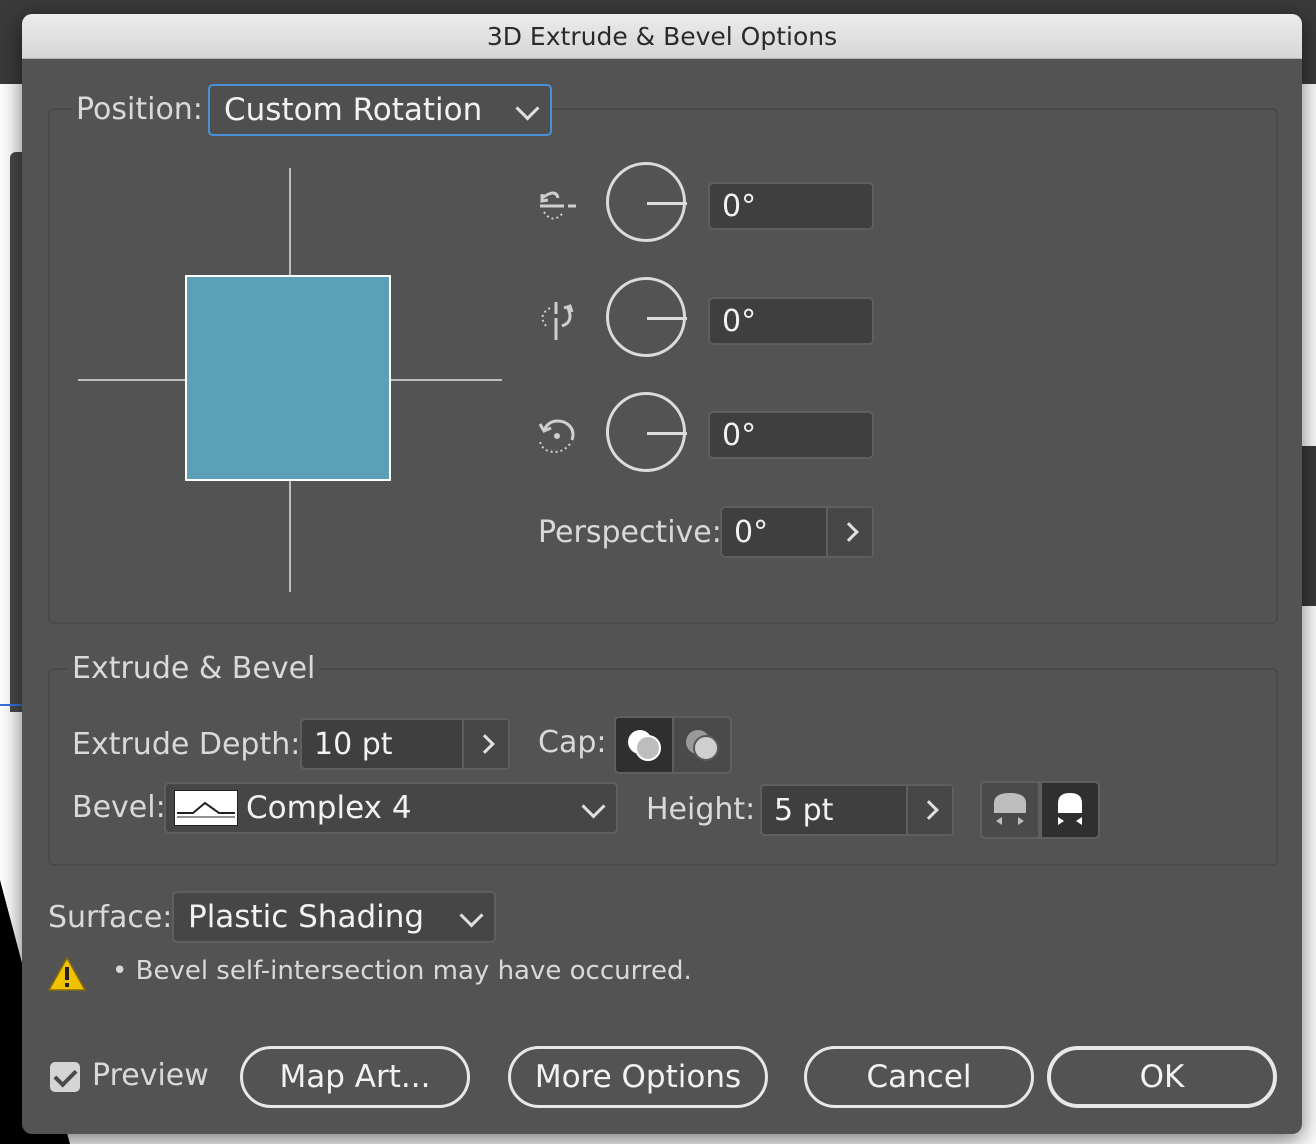  Describe the element at coordinates (65, 1077) in the screenshot. I see `preview-checkbox` at that location.